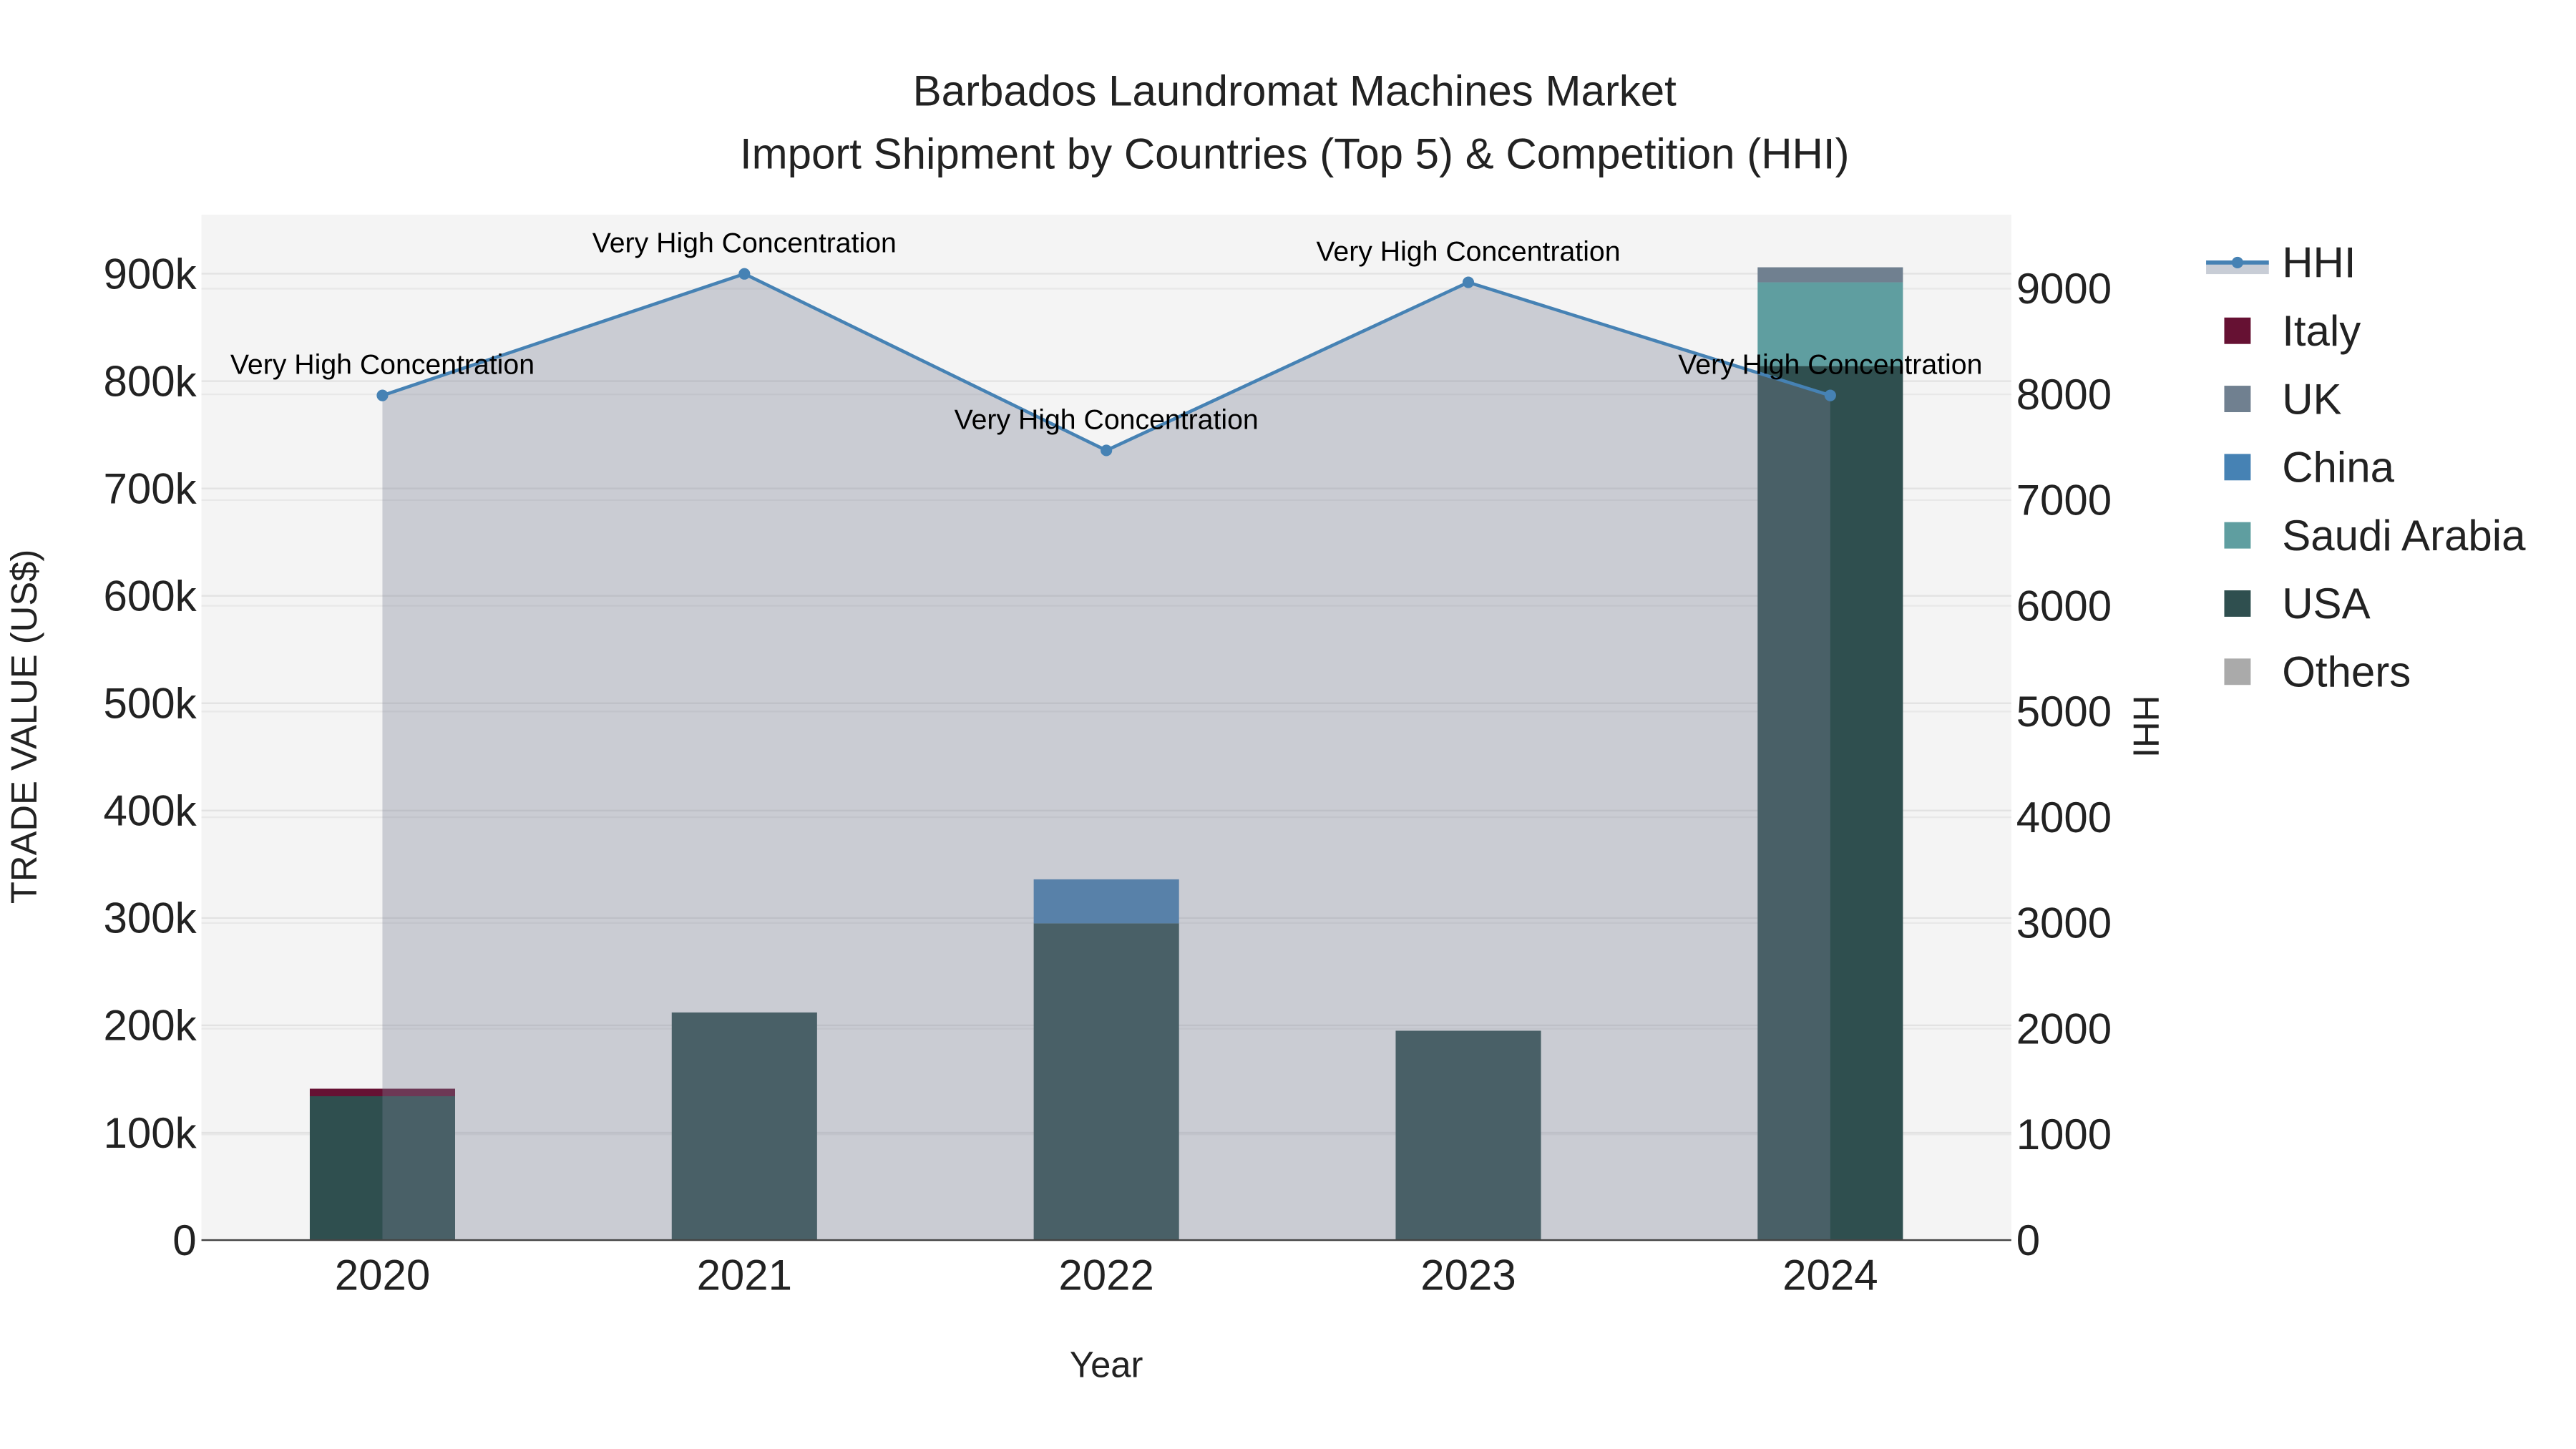 The image size is (2576, 1449). I want to click on y2-axis-ticks: 0 1000 2000 3000 4000 5000 6000 7000 8000 9000, so click(2064, 764).